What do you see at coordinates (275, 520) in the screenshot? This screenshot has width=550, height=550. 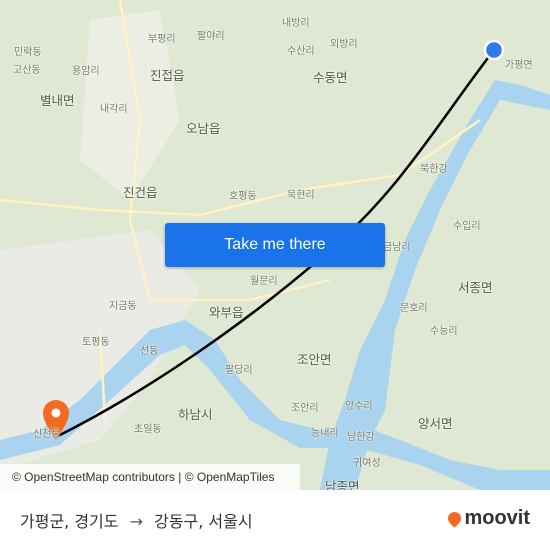 I see `footer: 가평군, 경기도 → 강동구, 서울시 moovit` at bounding box center [275, 520].